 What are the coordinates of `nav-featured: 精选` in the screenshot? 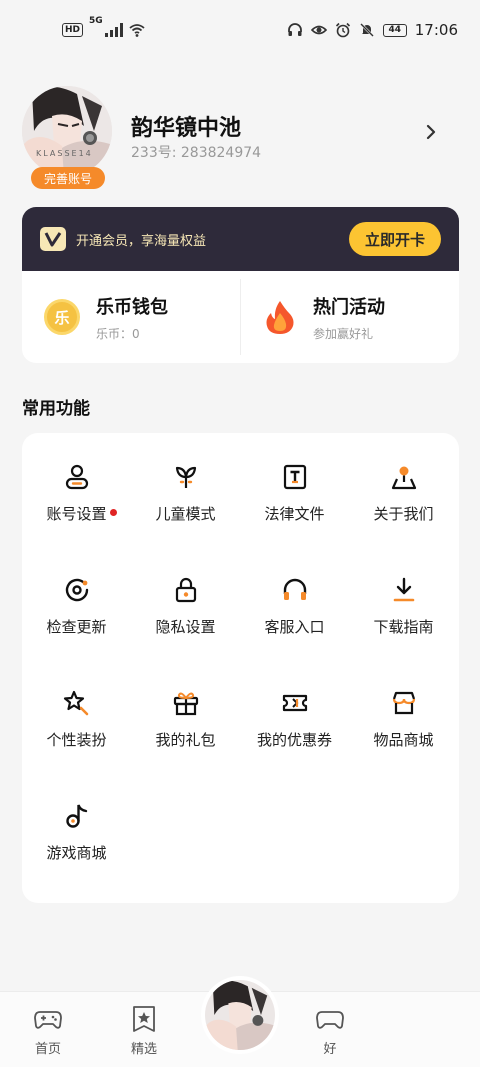 It's located at (144, 1030).